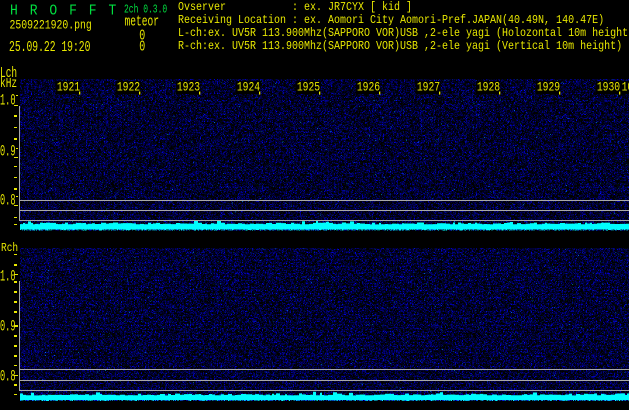 The height and width of the screenshot is (410, 629). I want to click on svg-text: 10, so click(625, 87).